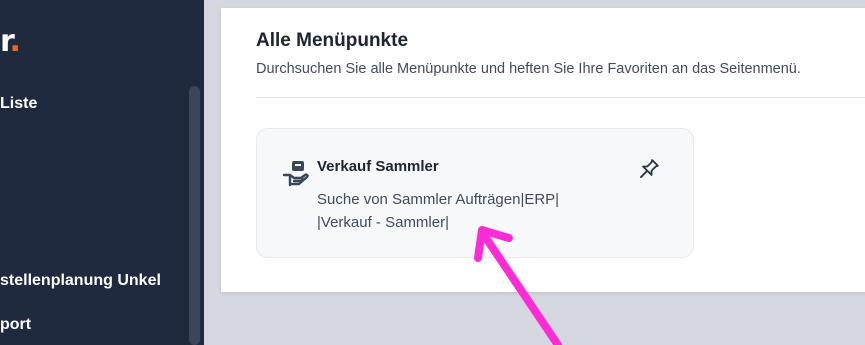  I want to click on sidebar-scrollbar, so click(194, 215).